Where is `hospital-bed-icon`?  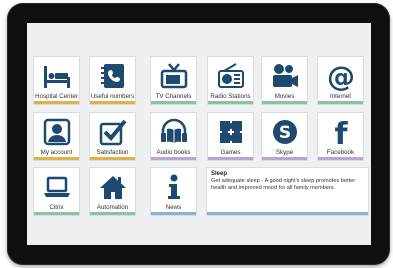
hospital-bed-icon is located at coordinates (57, 76).